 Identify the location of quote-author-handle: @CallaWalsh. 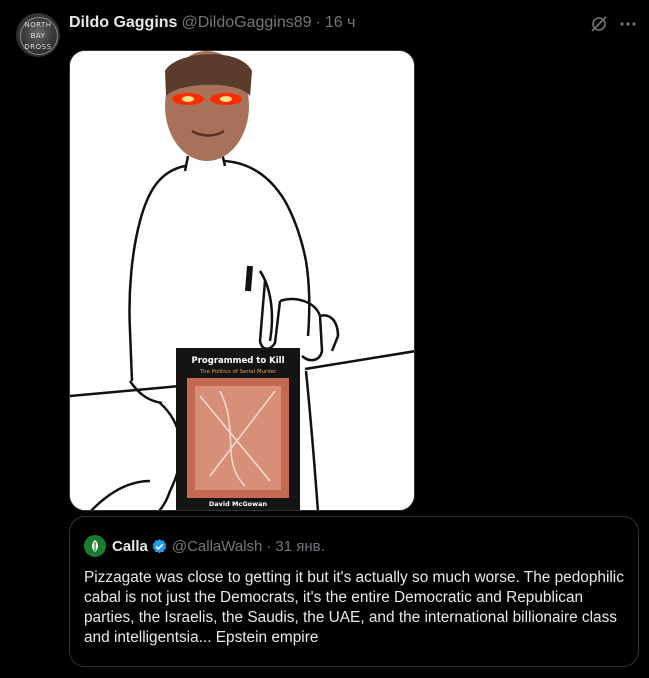
(217, 546).